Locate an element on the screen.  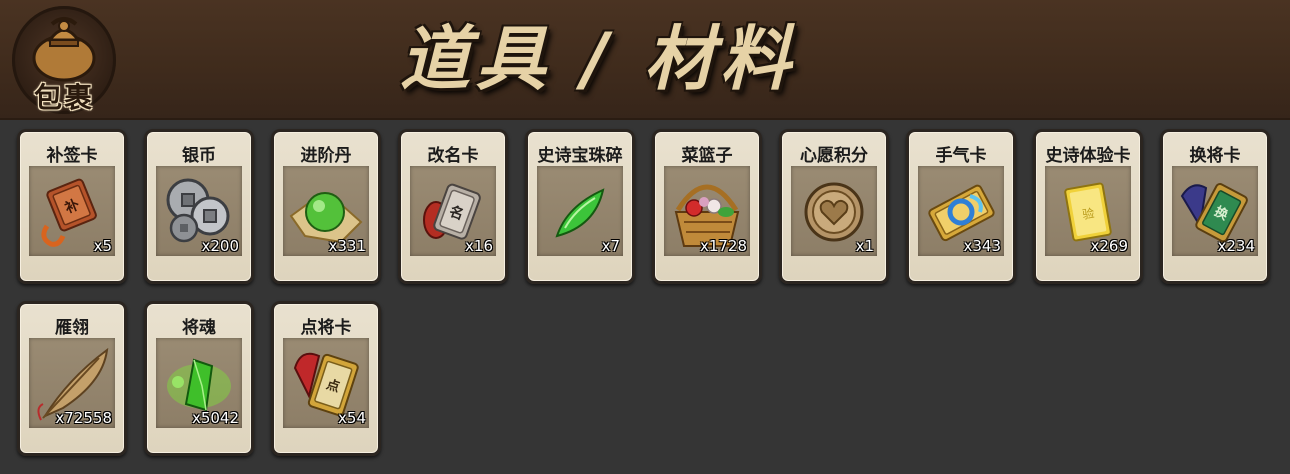
item-card: 菜篮子 x1728 is located at coordinates (707, 206).